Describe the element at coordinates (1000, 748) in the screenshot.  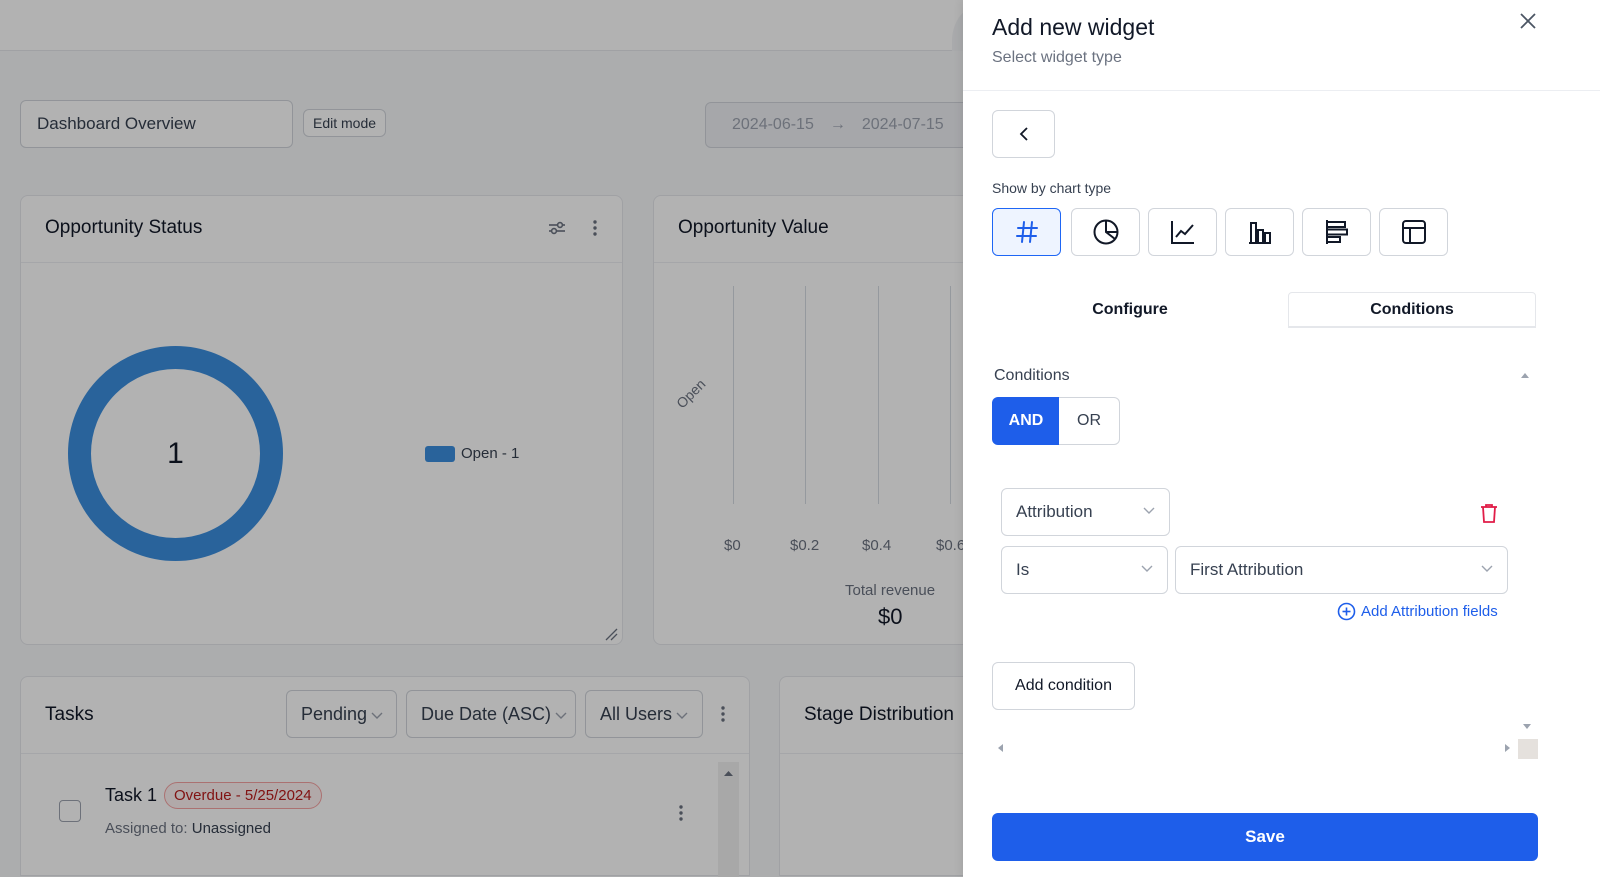
I see `scroll-left-arrow-icon` at that location.